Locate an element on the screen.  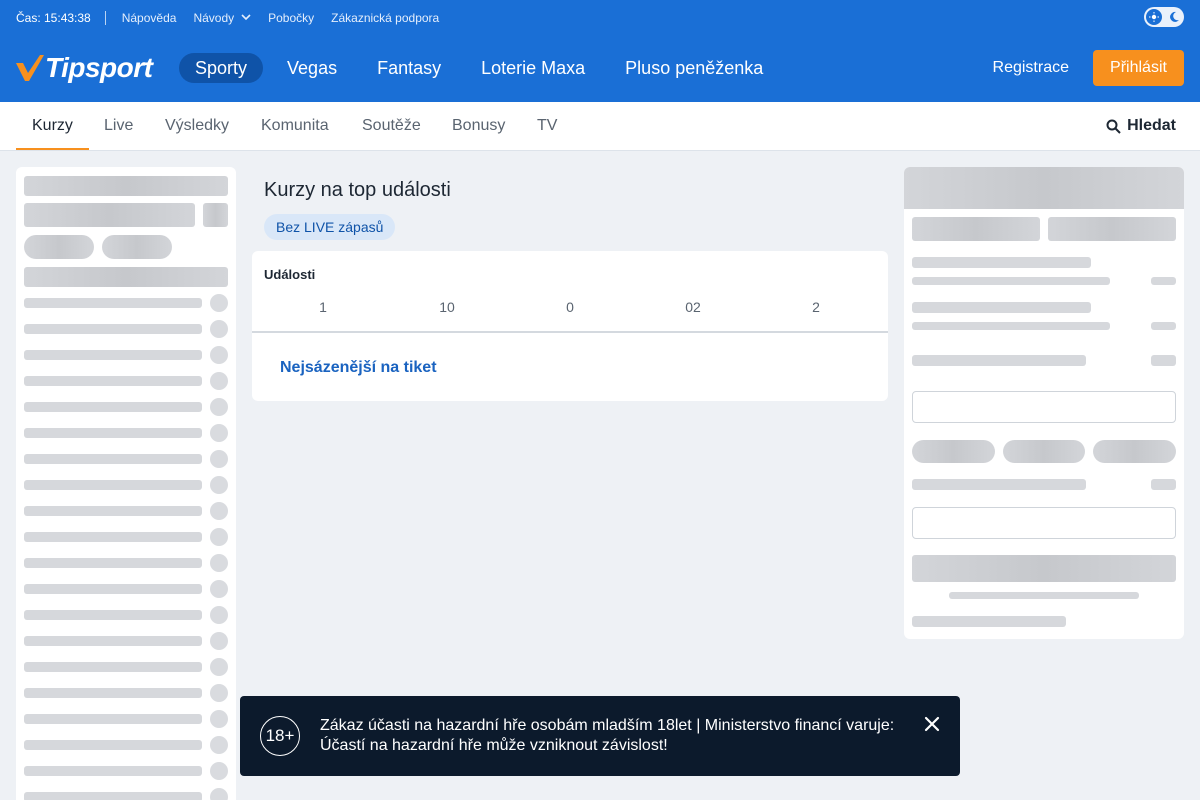
most-bet-link: Nejsázenější na tiket is located at coordinates (358, 368).